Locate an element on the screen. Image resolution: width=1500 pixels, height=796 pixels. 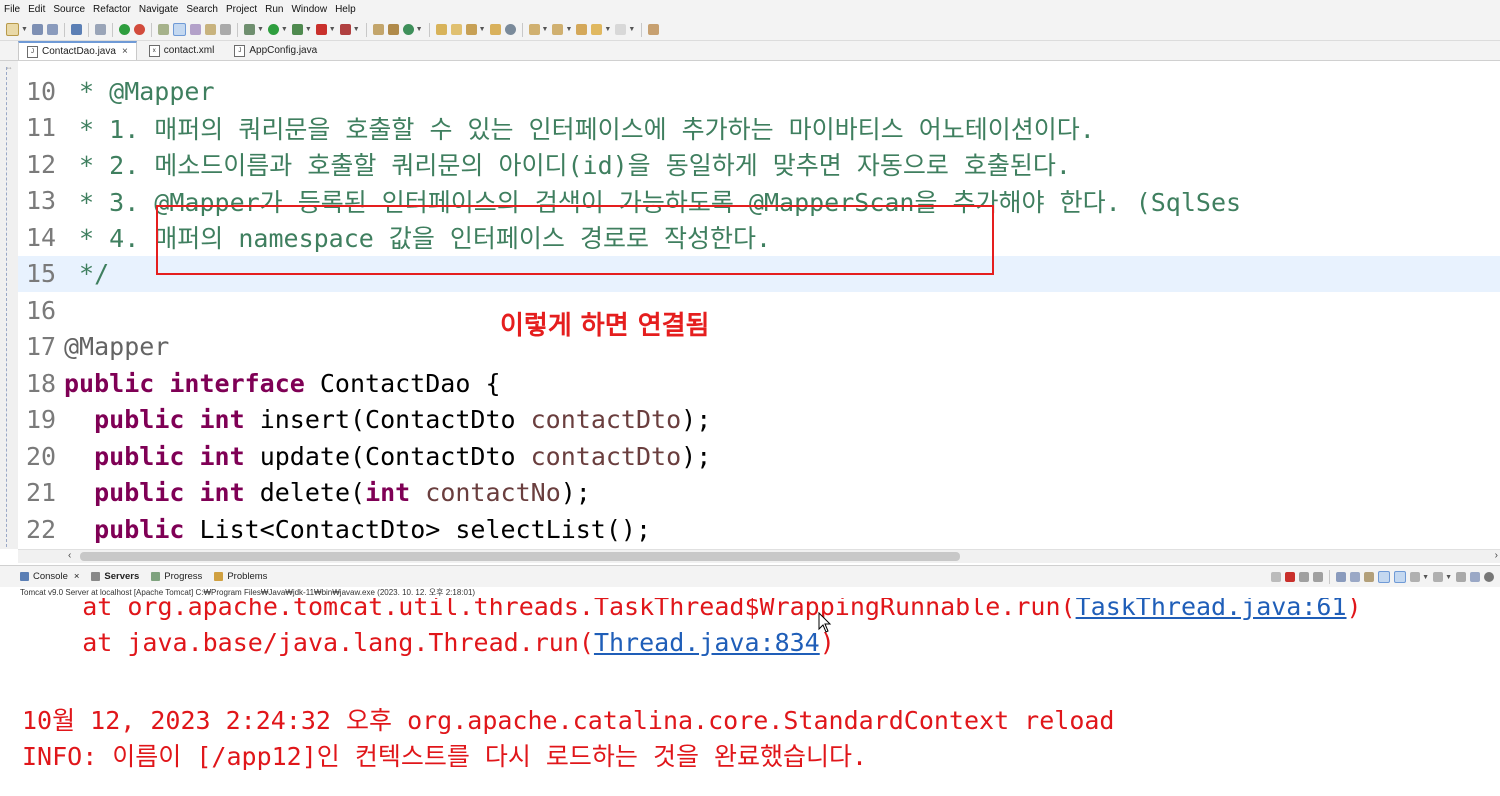
menu-window: Window is located at coordinates (309, 9).